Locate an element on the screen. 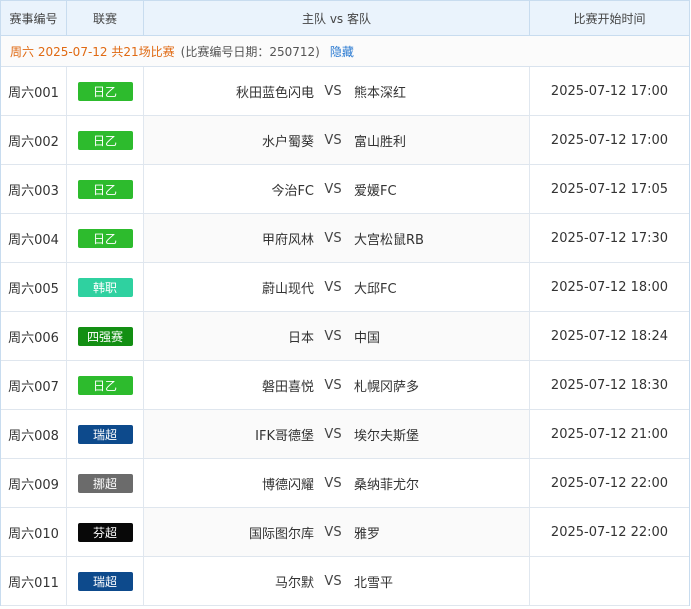  header-league: 联赛 is located at coordinates (105, 18).